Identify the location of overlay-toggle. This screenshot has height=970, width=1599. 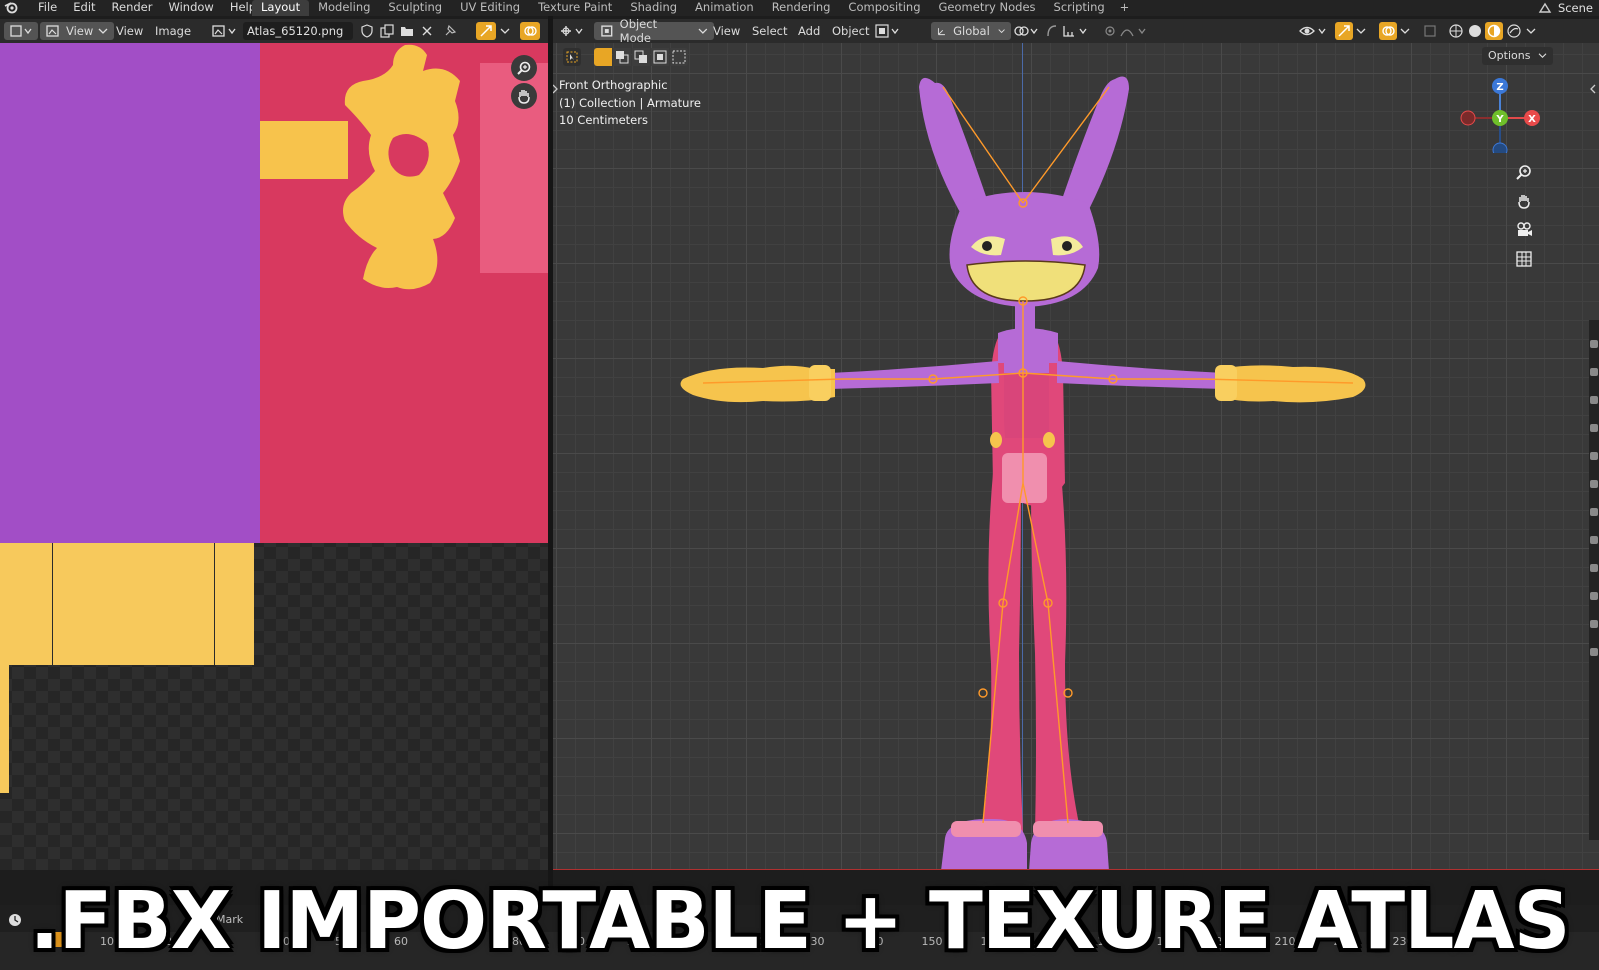
(530, 31).